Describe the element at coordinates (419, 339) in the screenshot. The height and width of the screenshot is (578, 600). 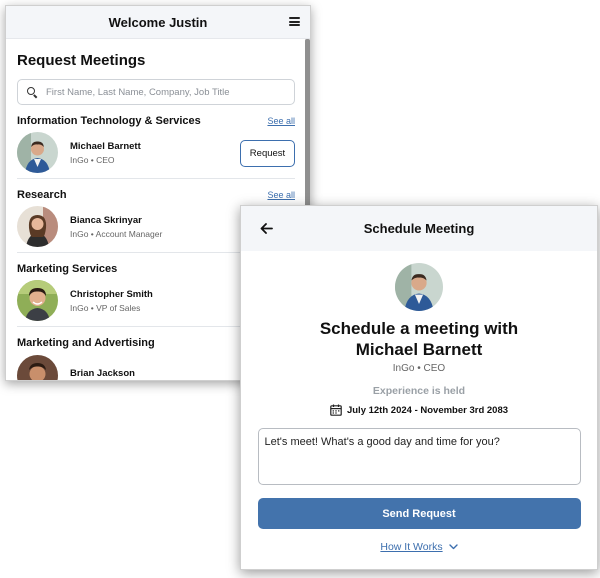
I see `schedule-heading: Schedule a meeting with Michael Barnett` at that location.